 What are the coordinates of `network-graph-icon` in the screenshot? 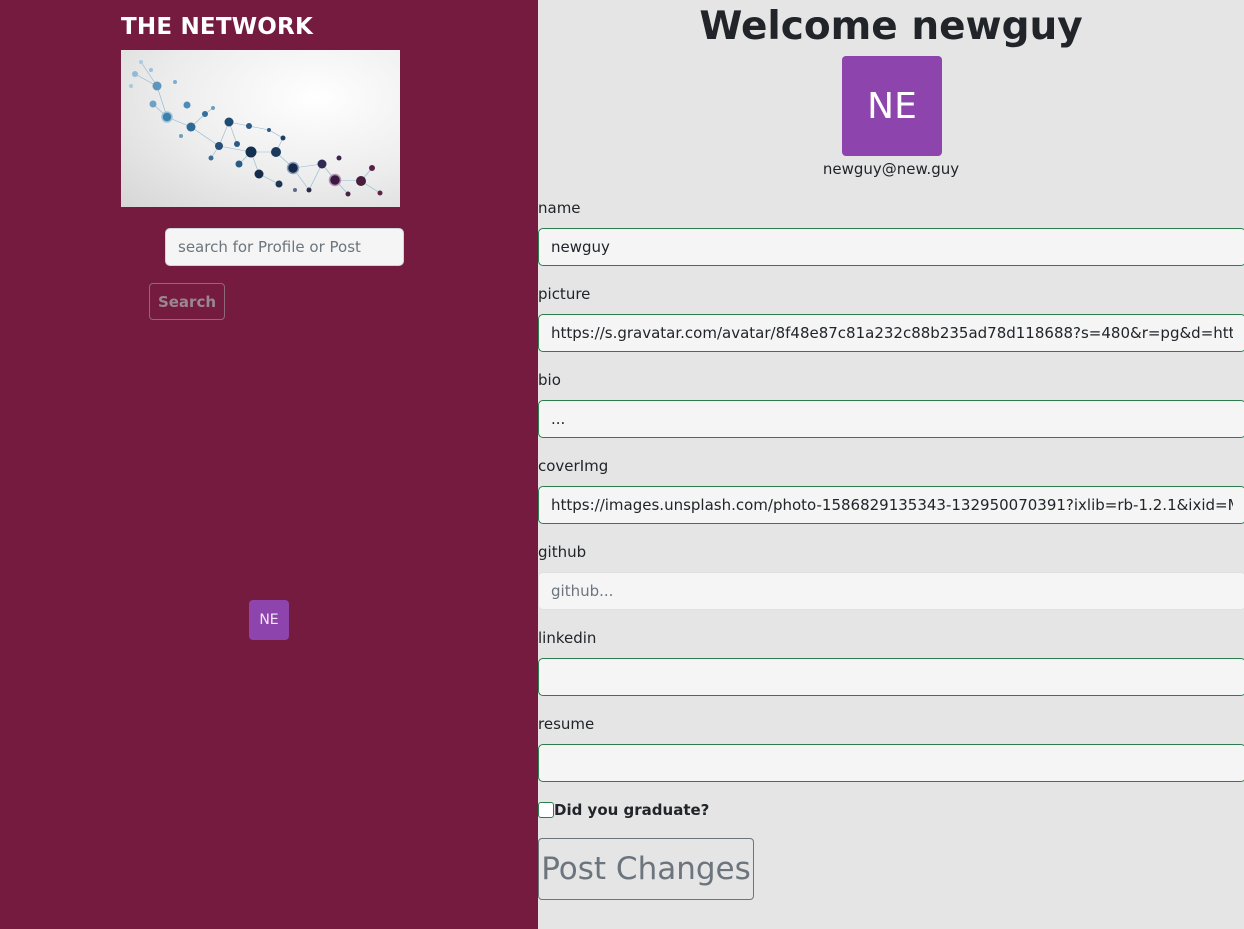 It's located at (256, 128).